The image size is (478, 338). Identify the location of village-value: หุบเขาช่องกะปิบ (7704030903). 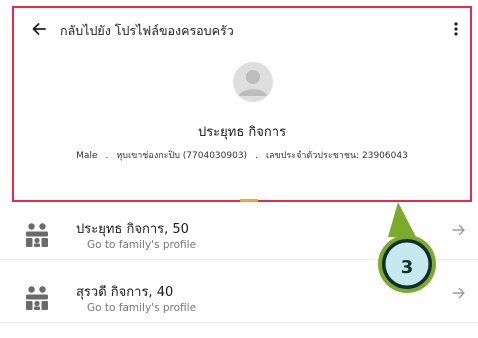
(182, 156).